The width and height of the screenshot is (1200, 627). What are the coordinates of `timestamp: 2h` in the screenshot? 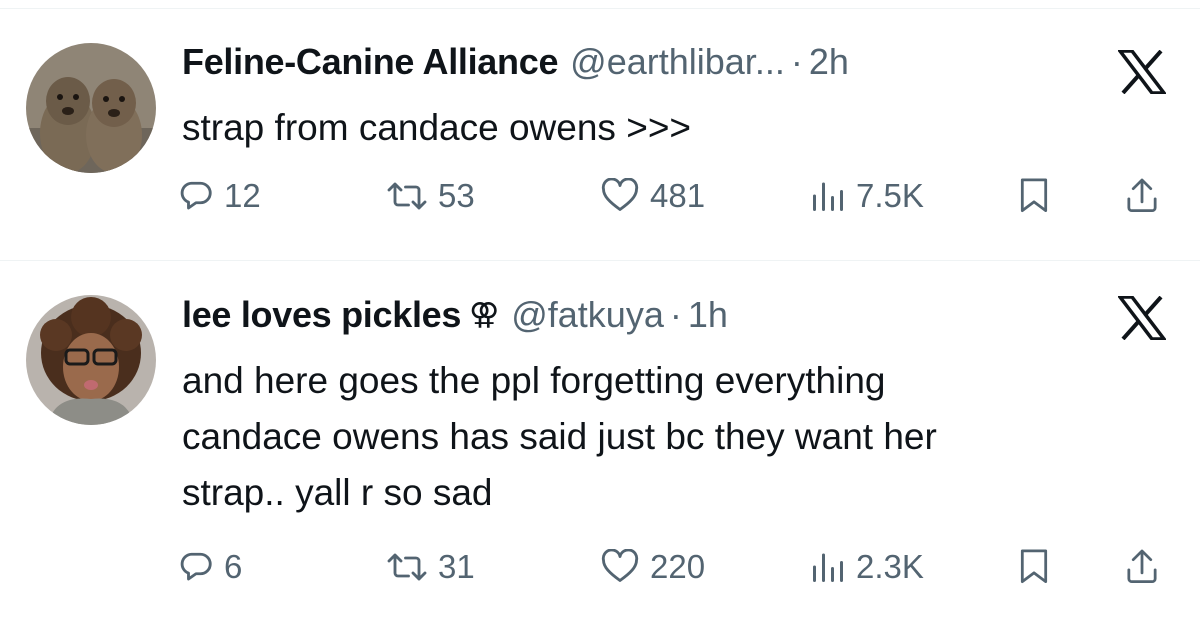 It's located at (829, 62).